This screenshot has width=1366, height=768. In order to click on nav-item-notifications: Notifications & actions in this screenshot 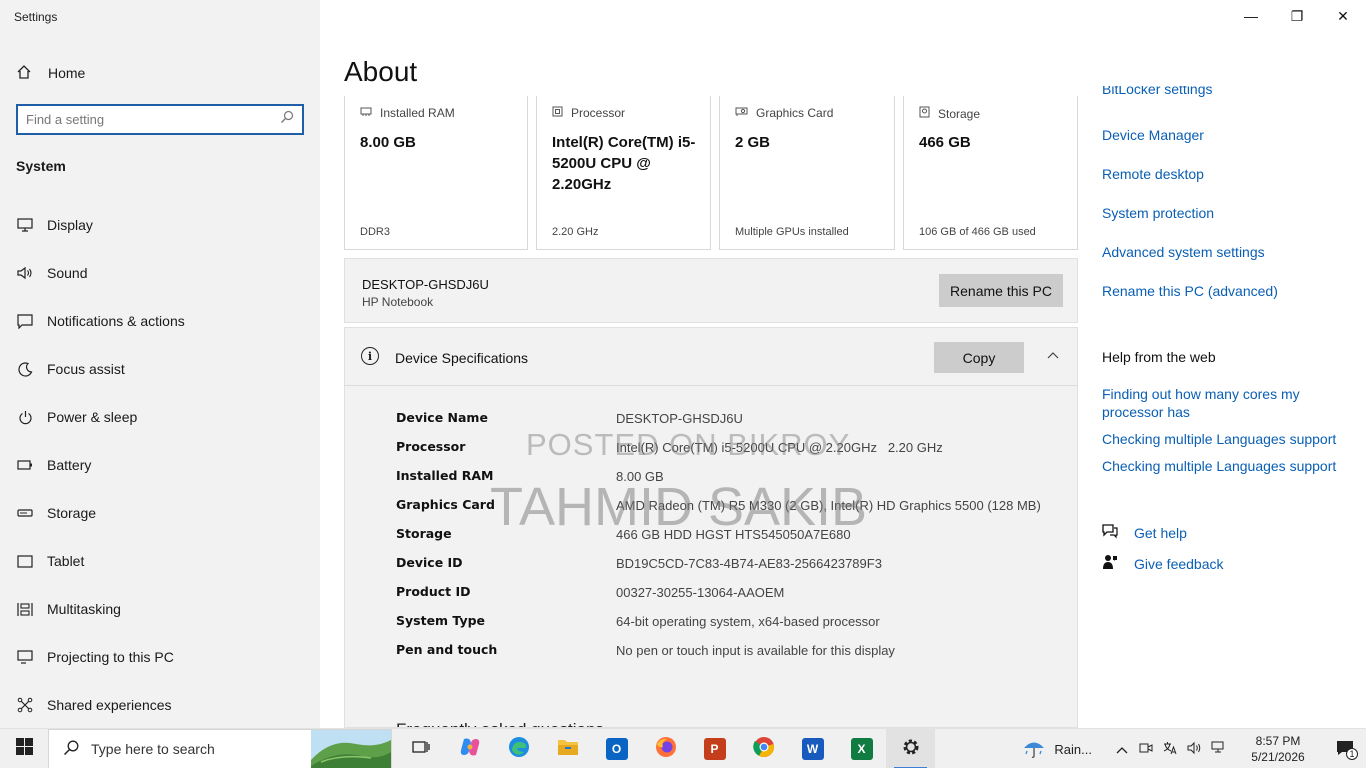, I will do `click(160, 321)`.